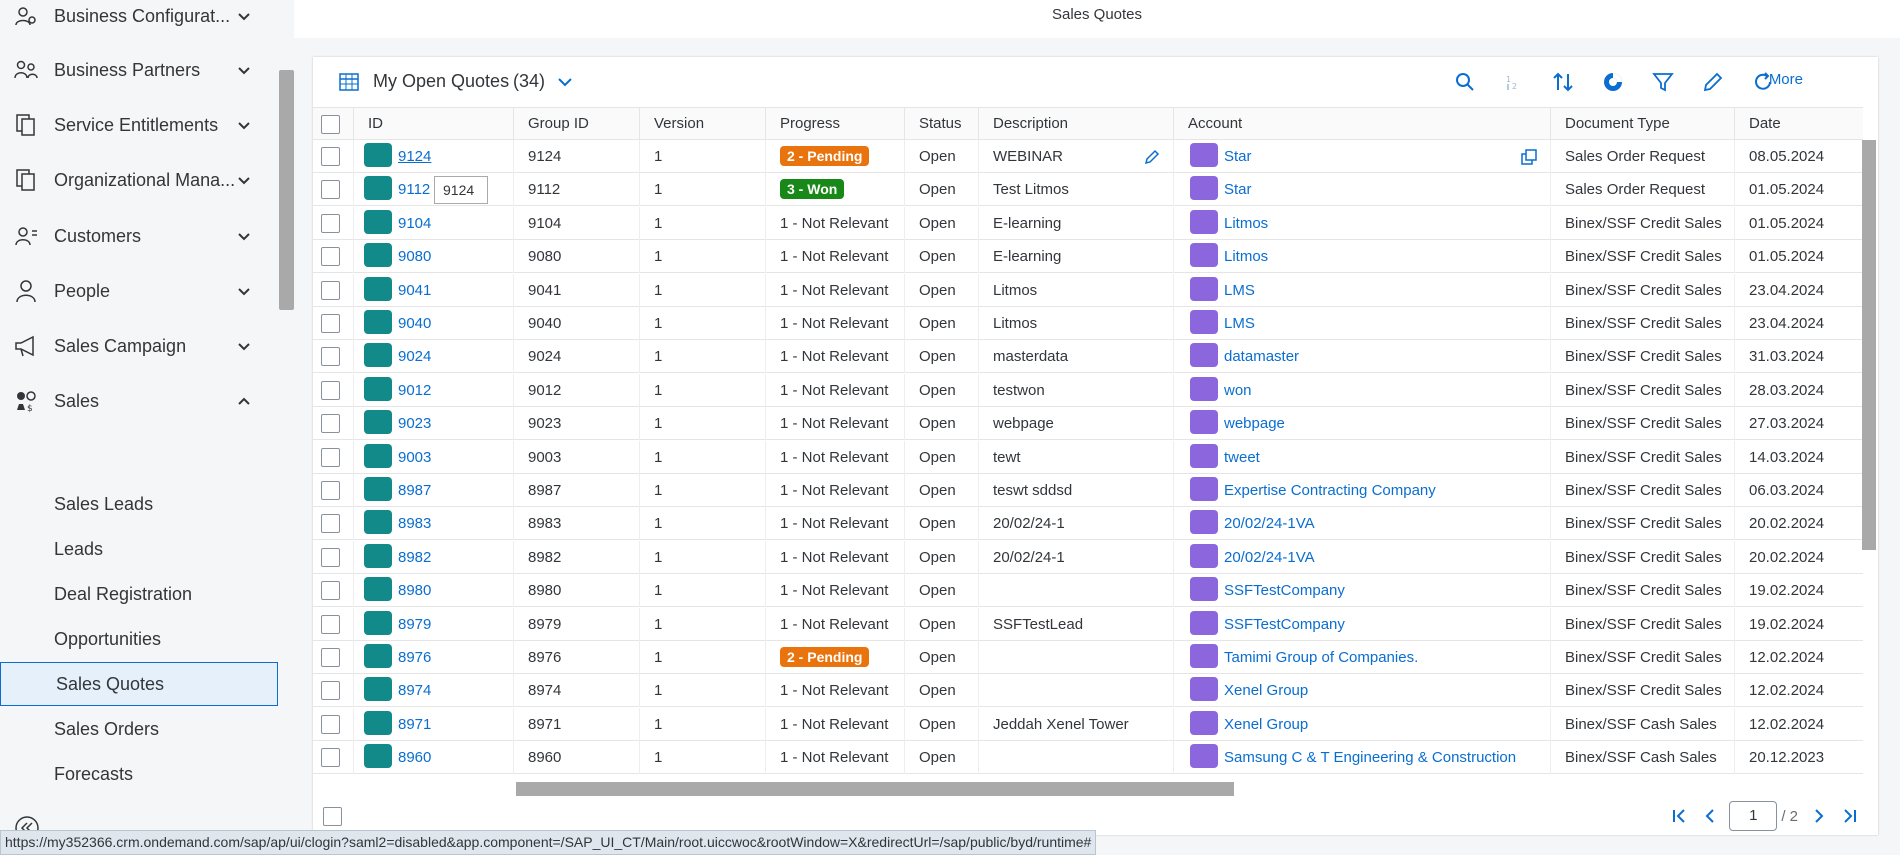 The height and width of the screenshot is (855, 1900). What do you see at coordinates (139, 684) in the screenshot?
I see `sidebar-item-sales-quotes: Sales Quotes` at bounding box center [139, 684].